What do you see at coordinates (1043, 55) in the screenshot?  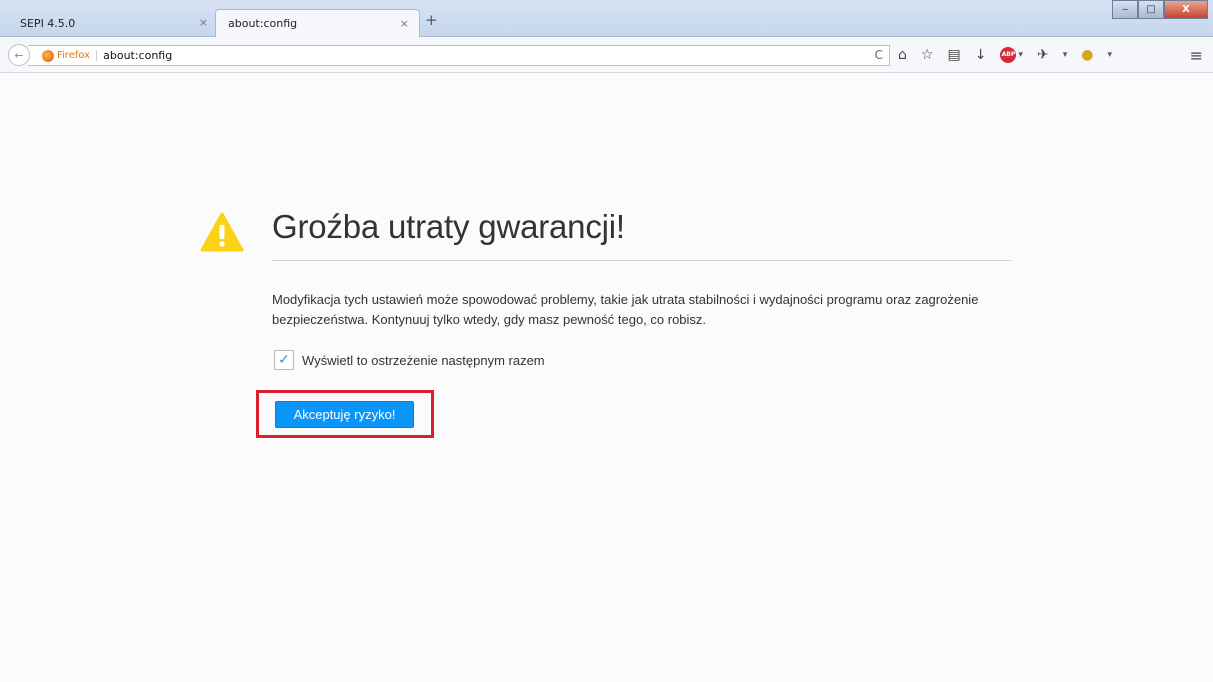 I see `extension-icon: ✈` at bounding box center [1043, 55].